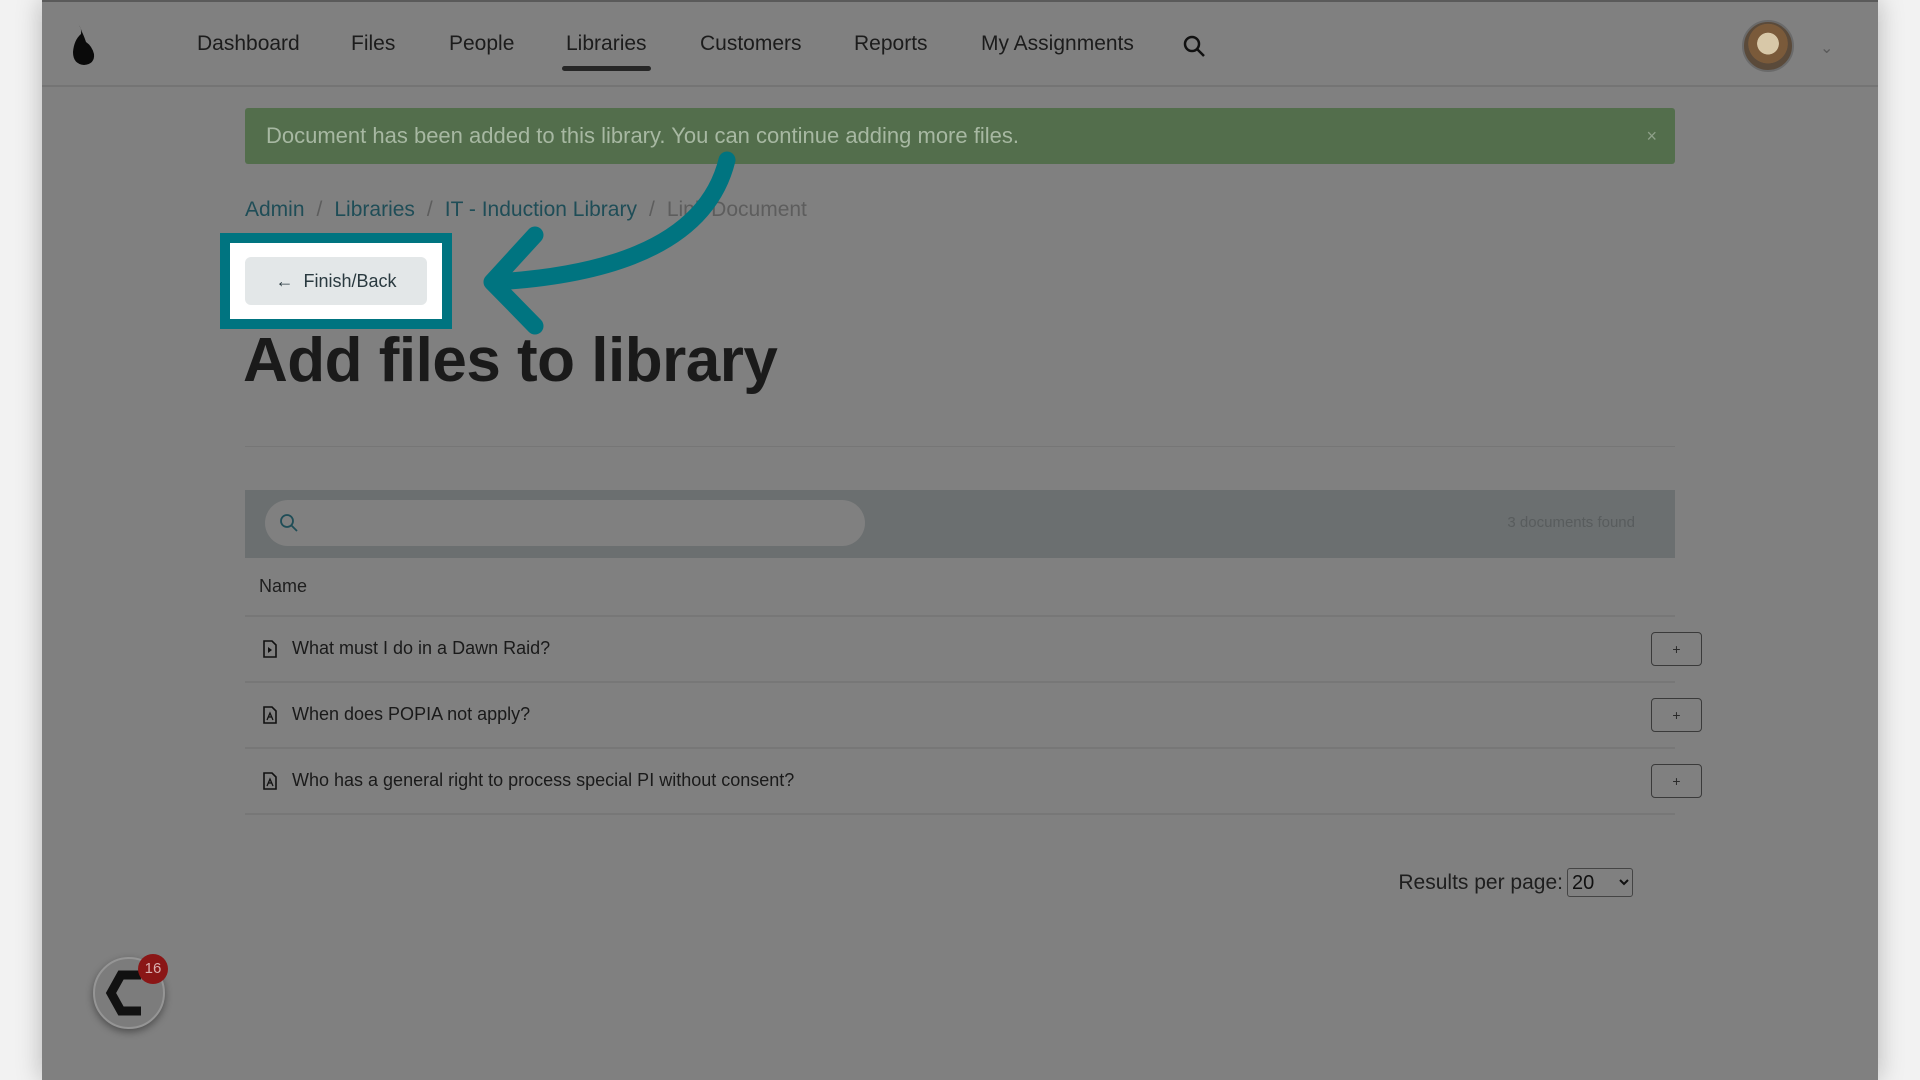  What do you see at coordinates (609, 243) in the screenshot?
I see `annotation-arrow` at bounding box center [609, 243].